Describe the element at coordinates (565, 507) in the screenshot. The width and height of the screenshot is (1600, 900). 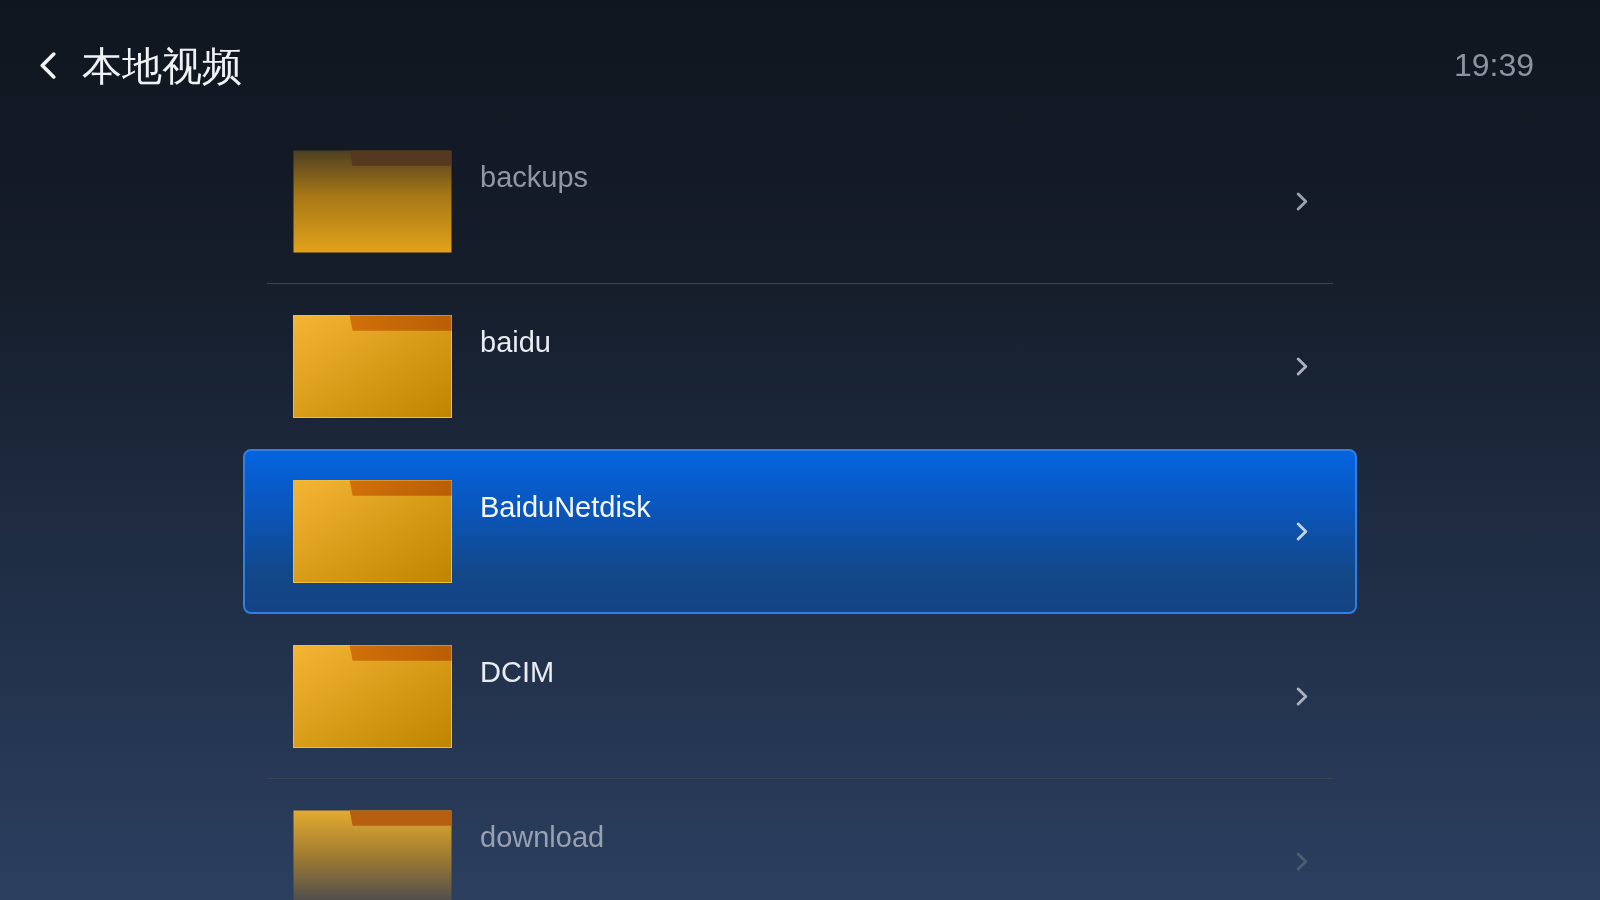
I see `folder-name: BaiduNetdisk` at that location.